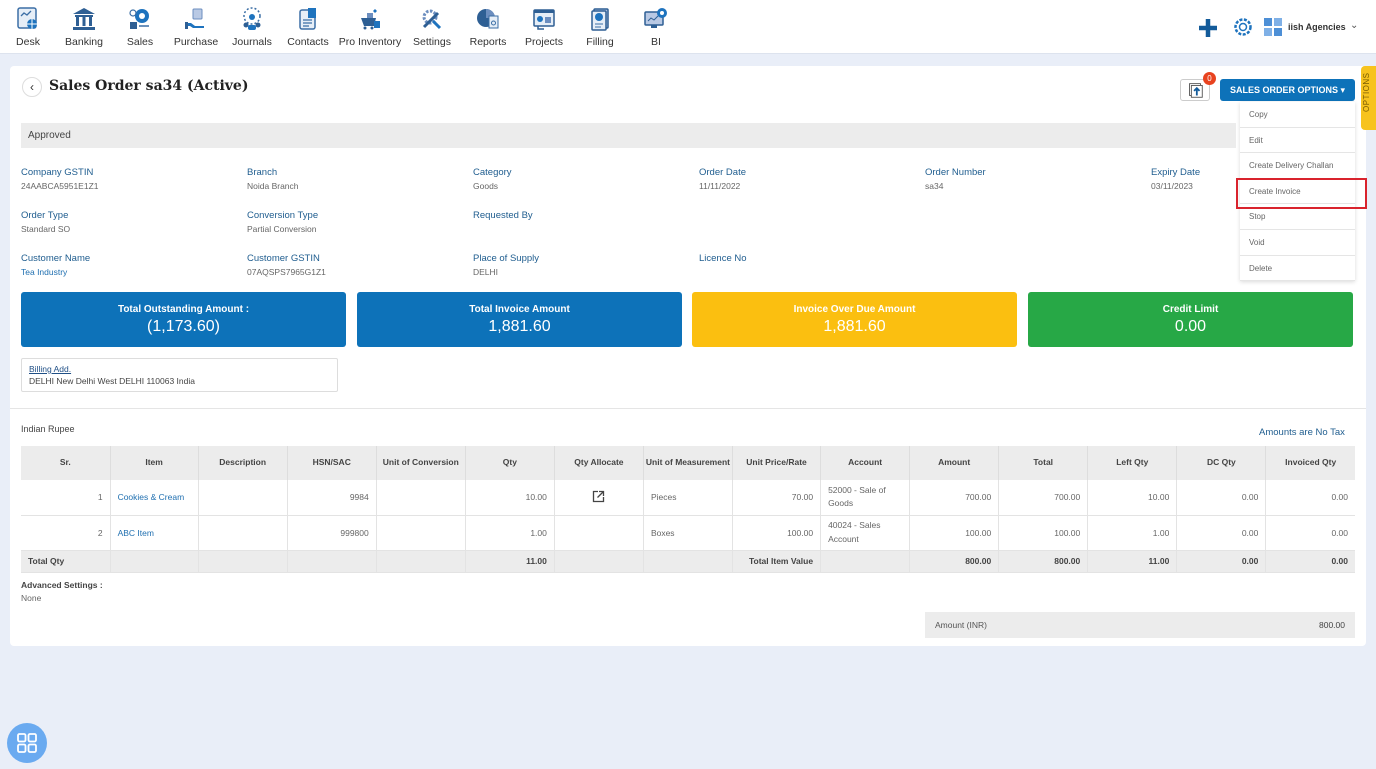 This screenshot has height=769, width=1376. I want to click on advanced-settings-label: Advanced Settings :, so click(62, 585).